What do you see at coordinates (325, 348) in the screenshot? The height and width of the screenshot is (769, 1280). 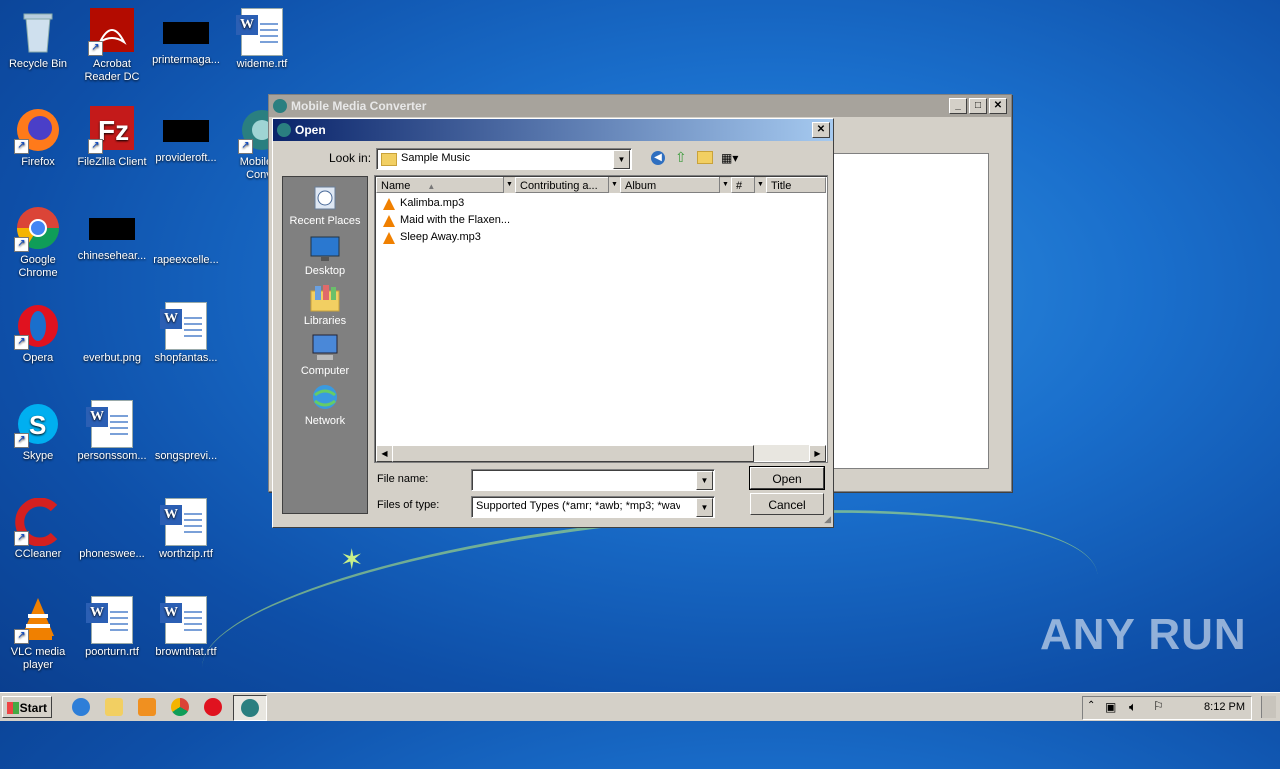 I see `computer-icon` at bounding box center [325, 348].